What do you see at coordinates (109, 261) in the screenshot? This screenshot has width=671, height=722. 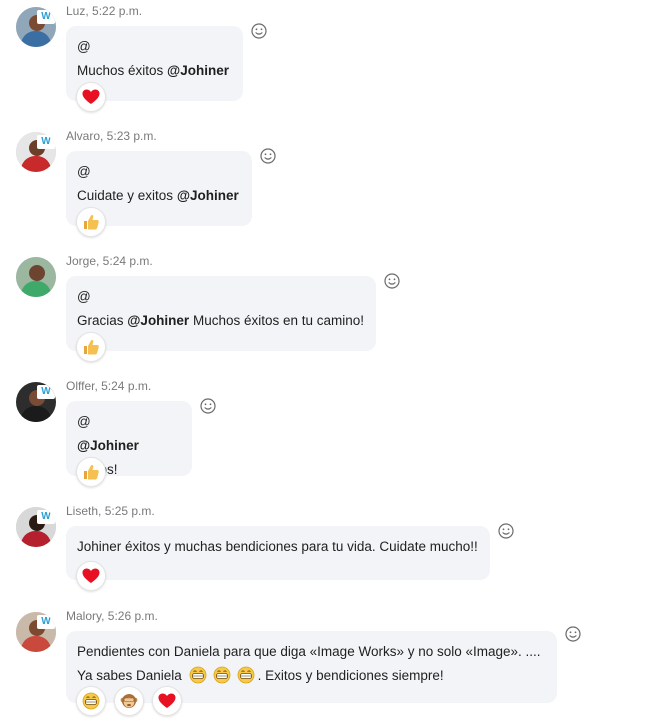 I see `message-meta: Jorge, 5:24 p.m.` at bounding box center [109, 261].